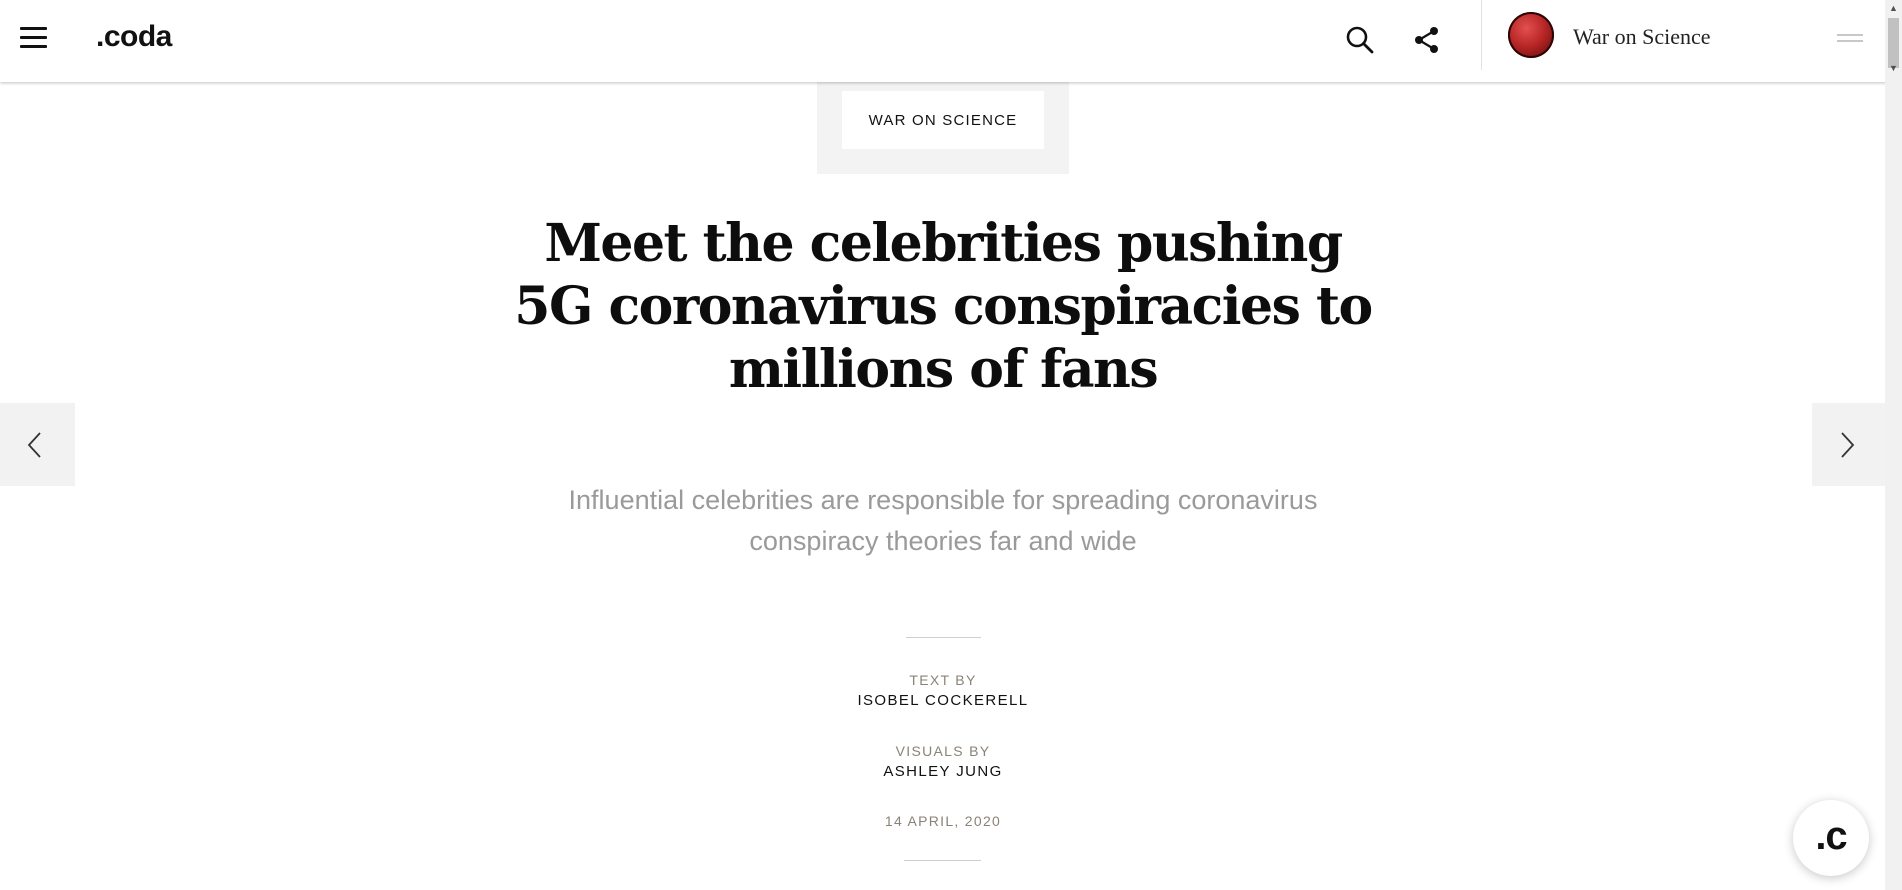 Image resolution: width=1902 pixels, height=890 pixels. I want to click on hamburger-menu-icon, so click(34, 40).